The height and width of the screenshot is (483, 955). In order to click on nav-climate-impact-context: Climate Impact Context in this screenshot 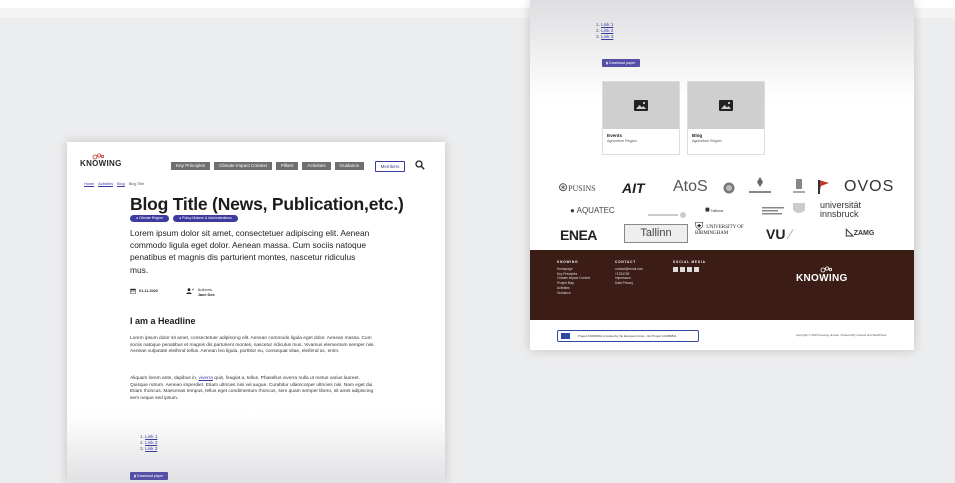, I will do `click(243, 166)`.